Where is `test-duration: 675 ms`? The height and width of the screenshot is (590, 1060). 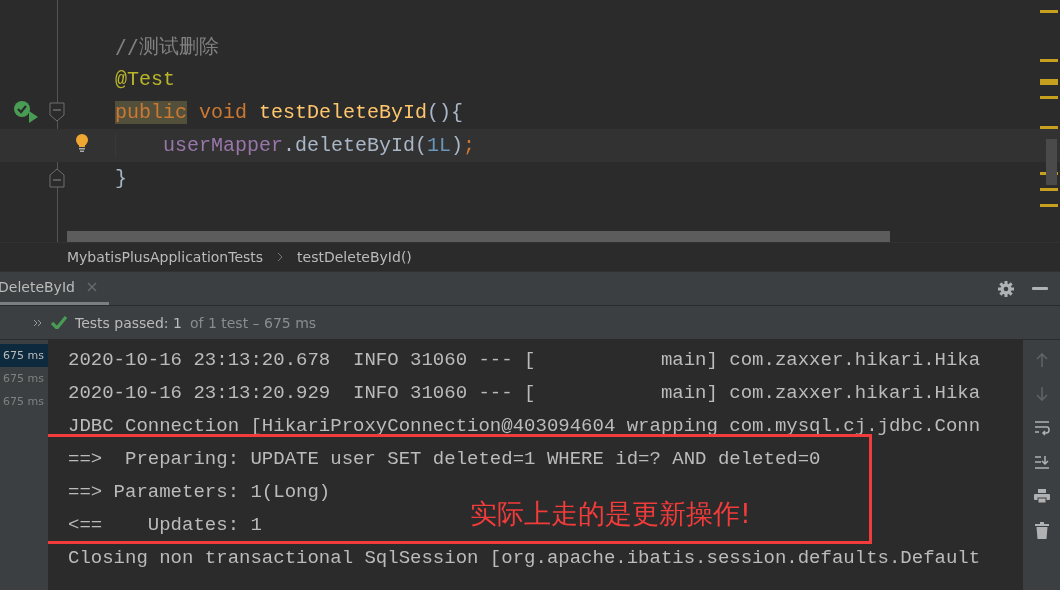
test-duration: 675 ms is located at coordinates (24, 355).